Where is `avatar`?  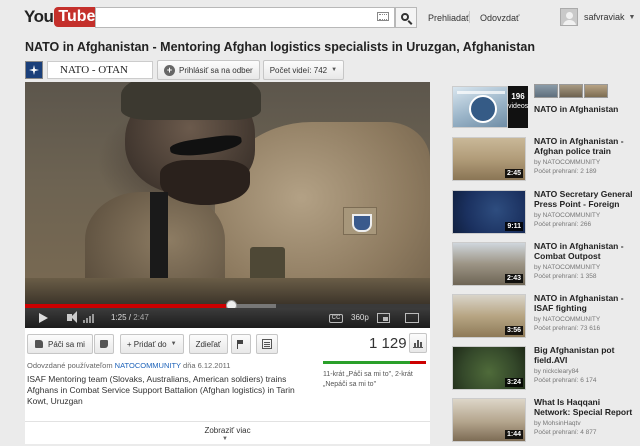 avatar is located at coordinates (569, 17).